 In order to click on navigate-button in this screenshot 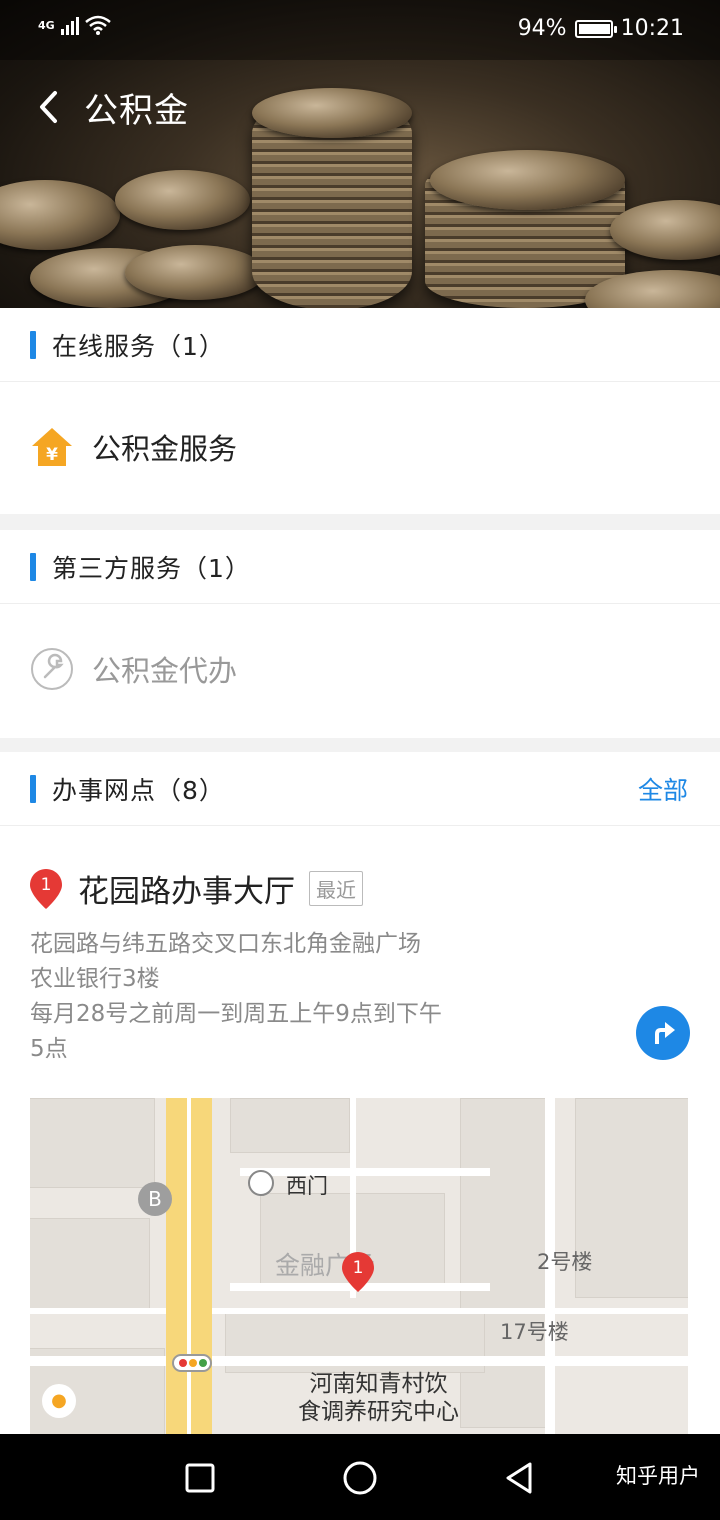, I will do `click(663, 1033)`.